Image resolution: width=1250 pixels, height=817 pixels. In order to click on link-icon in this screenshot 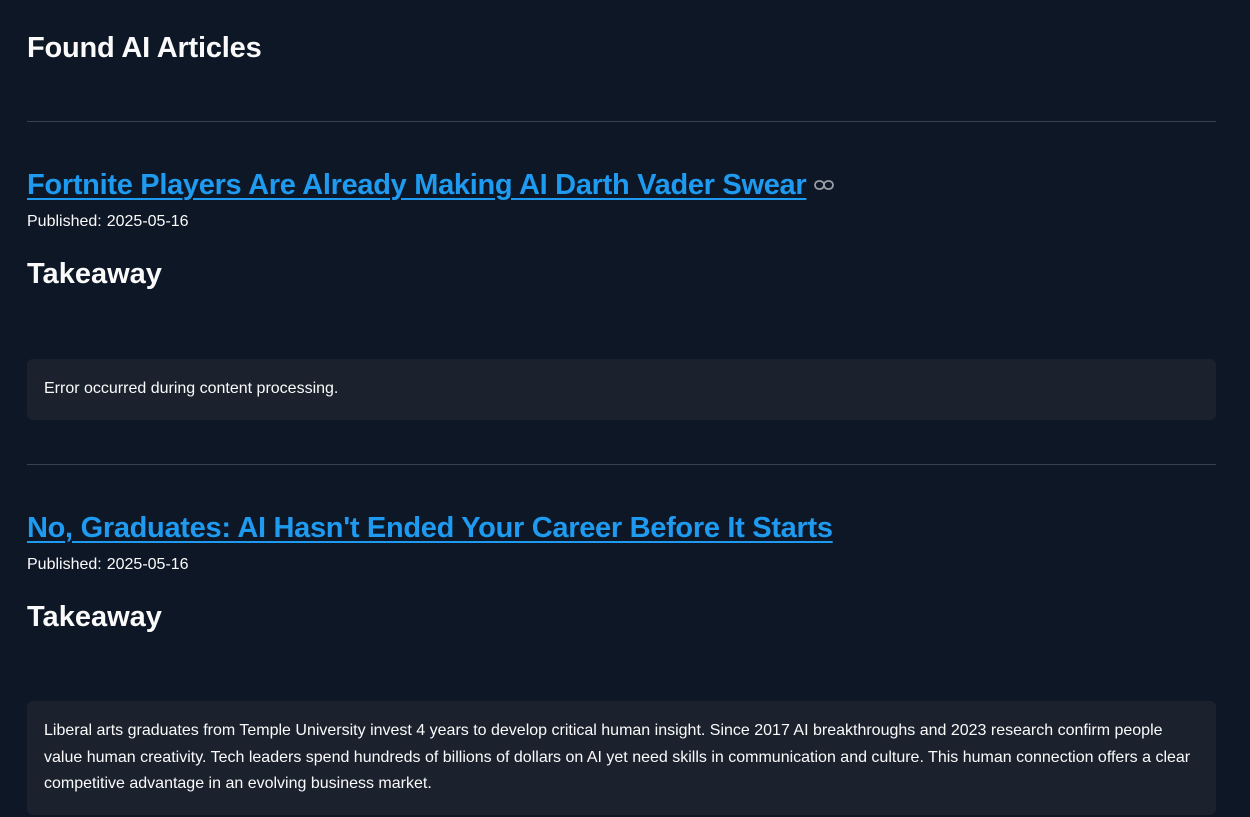, I will do `click(824, 185)`.